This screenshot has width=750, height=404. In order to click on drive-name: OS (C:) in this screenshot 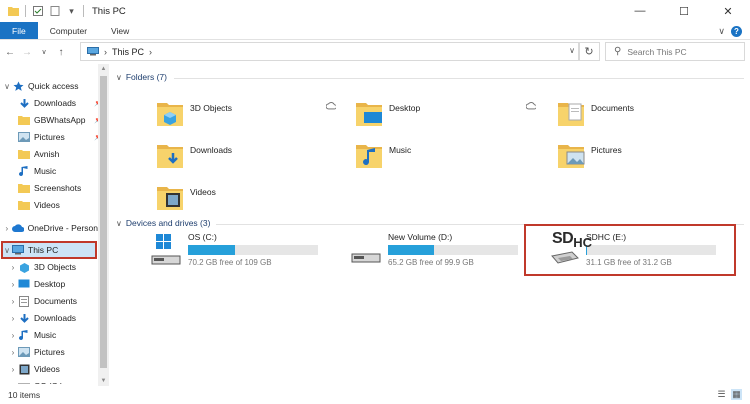, I will do `click(202, 237)`.